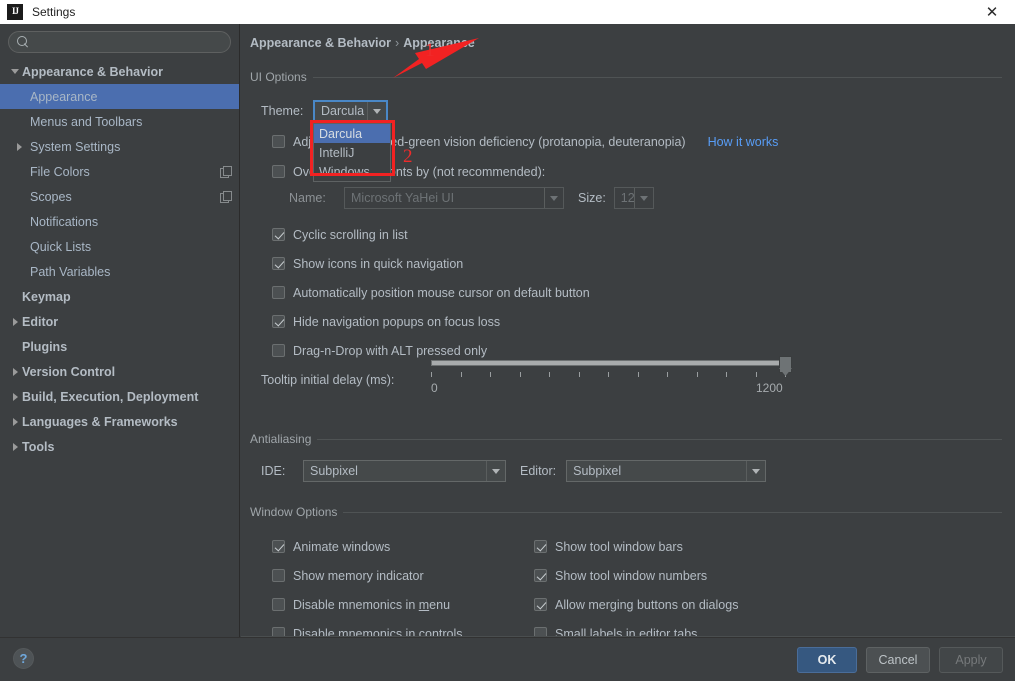 This screenshot has width=1015, height=681. What do you see at coordinates (119, 121) in the screenshot?
I see `sidebar-item-menus-and-toolbars: Menus and Toolbars` at bounding box center [119, 121].